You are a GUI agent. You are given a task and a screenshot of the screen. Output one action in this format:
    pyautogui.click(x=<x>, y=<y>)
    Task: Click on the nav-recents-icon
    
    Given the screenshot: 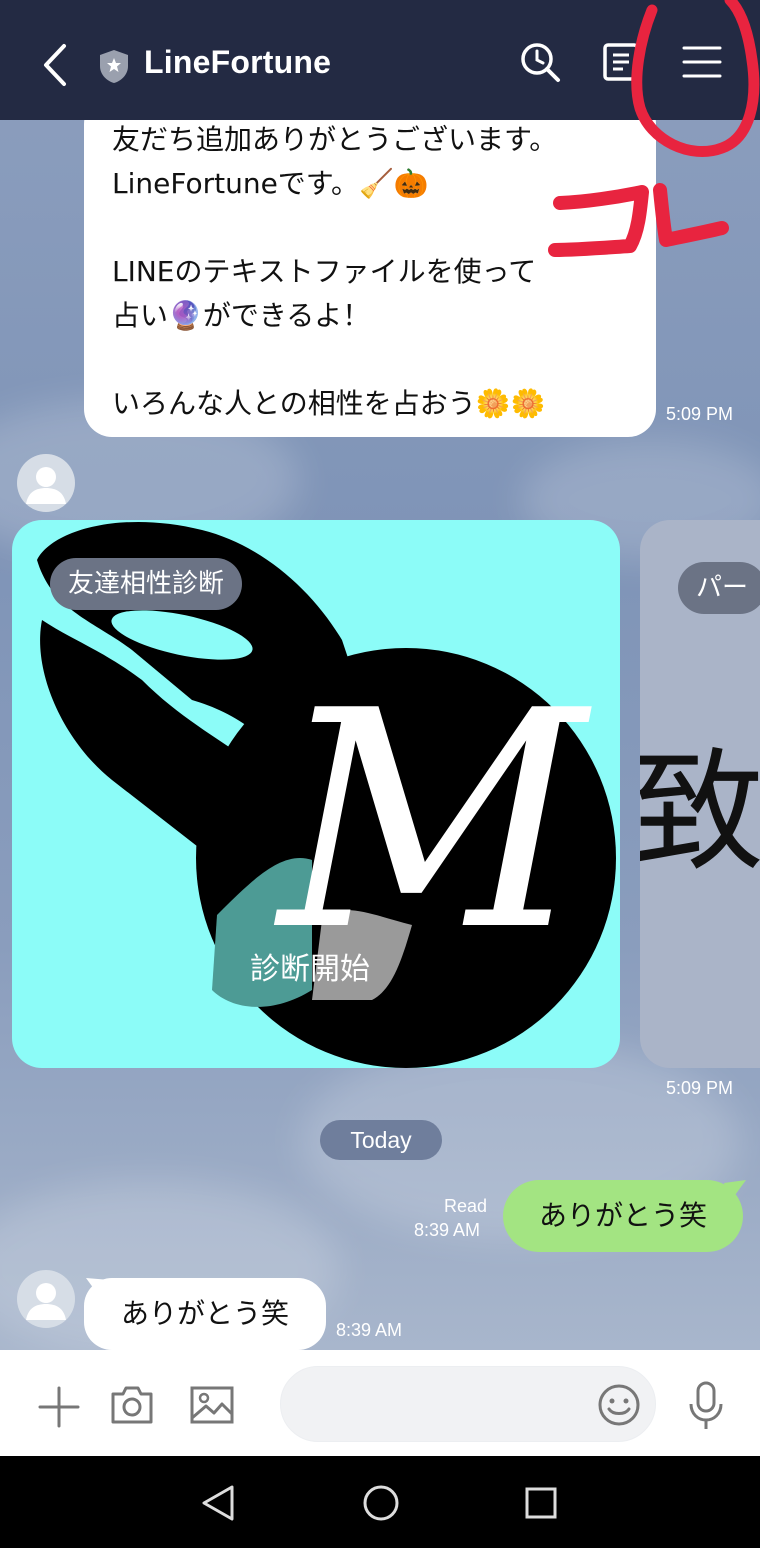 What is the action you would take?
    pyautogui.click(x=541, y=1503)
    